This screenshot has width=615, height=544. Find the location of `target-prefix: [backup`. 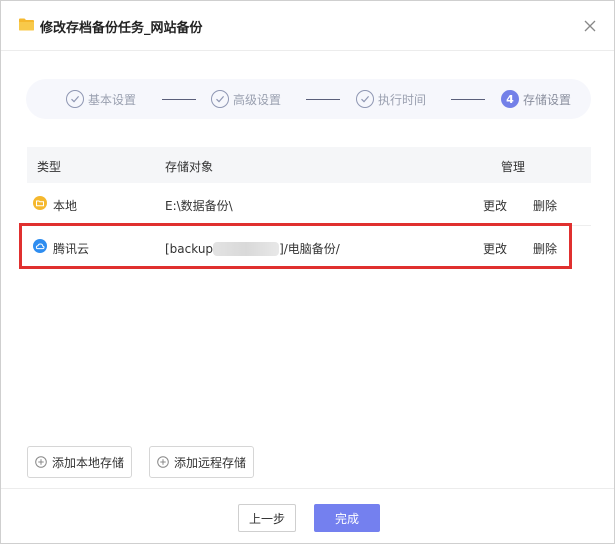

target-prefix: [backup is located at coordinates (189, 249).